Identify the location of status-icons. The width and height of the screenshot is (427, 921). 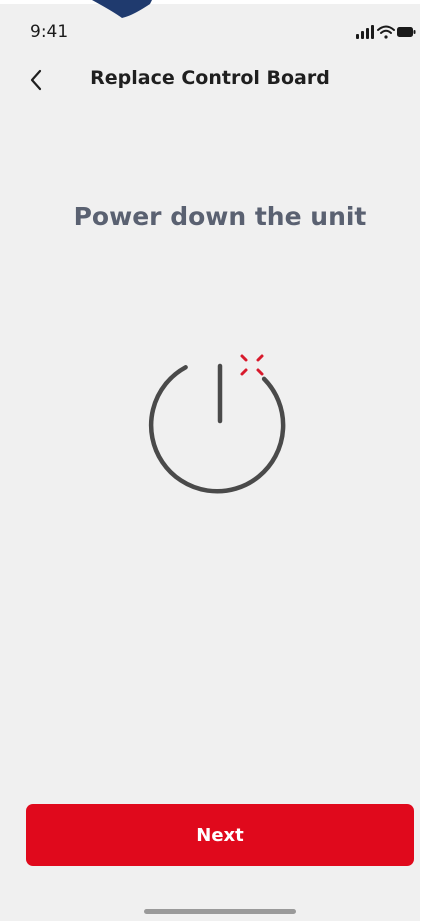
(386, 32).